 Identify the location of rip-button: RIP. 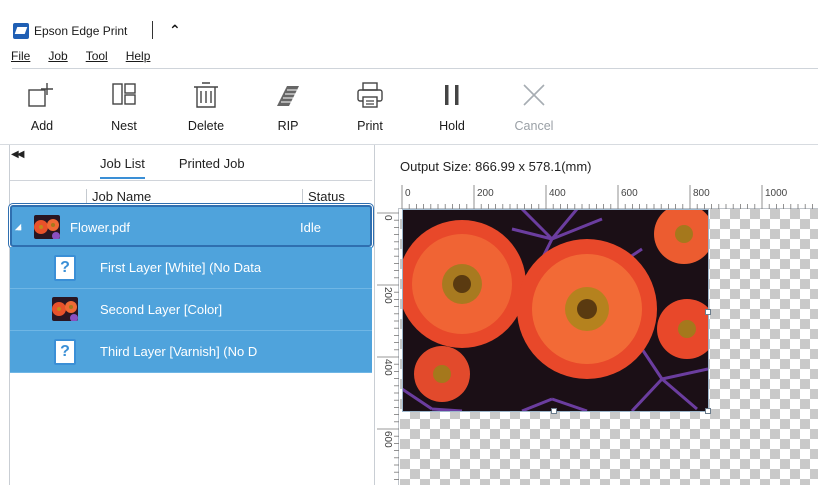
(288, 107).